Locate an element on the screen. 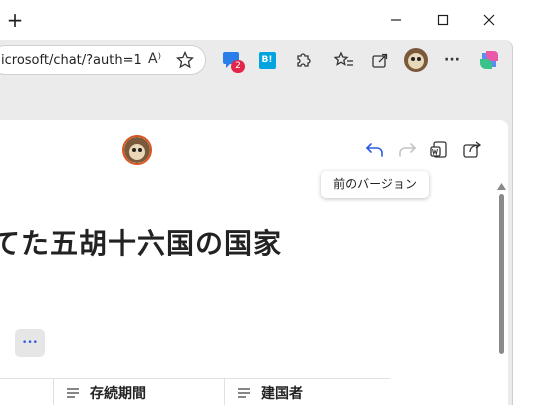  browser-toolbar: icrosoft/chat/?auth=1 A⁾ 2 B! ··· is located at coordinates (256, 59).